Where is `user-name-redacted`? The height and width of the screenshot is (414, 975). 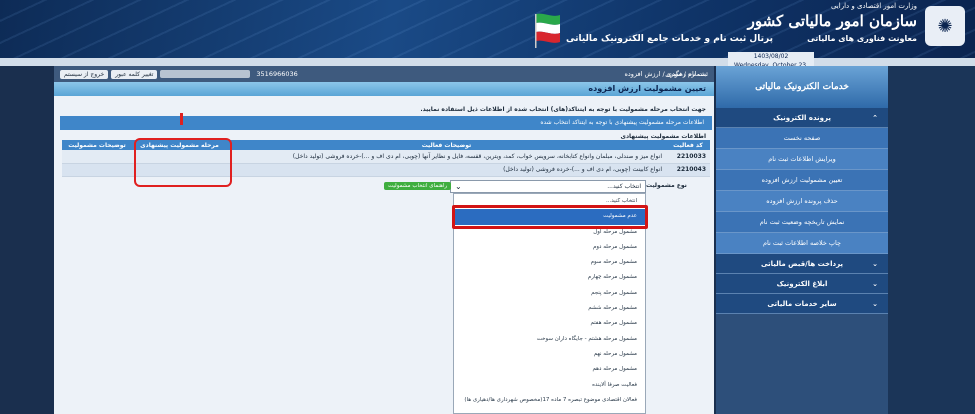
user-name-redacted is located at coordinates (205, 74).